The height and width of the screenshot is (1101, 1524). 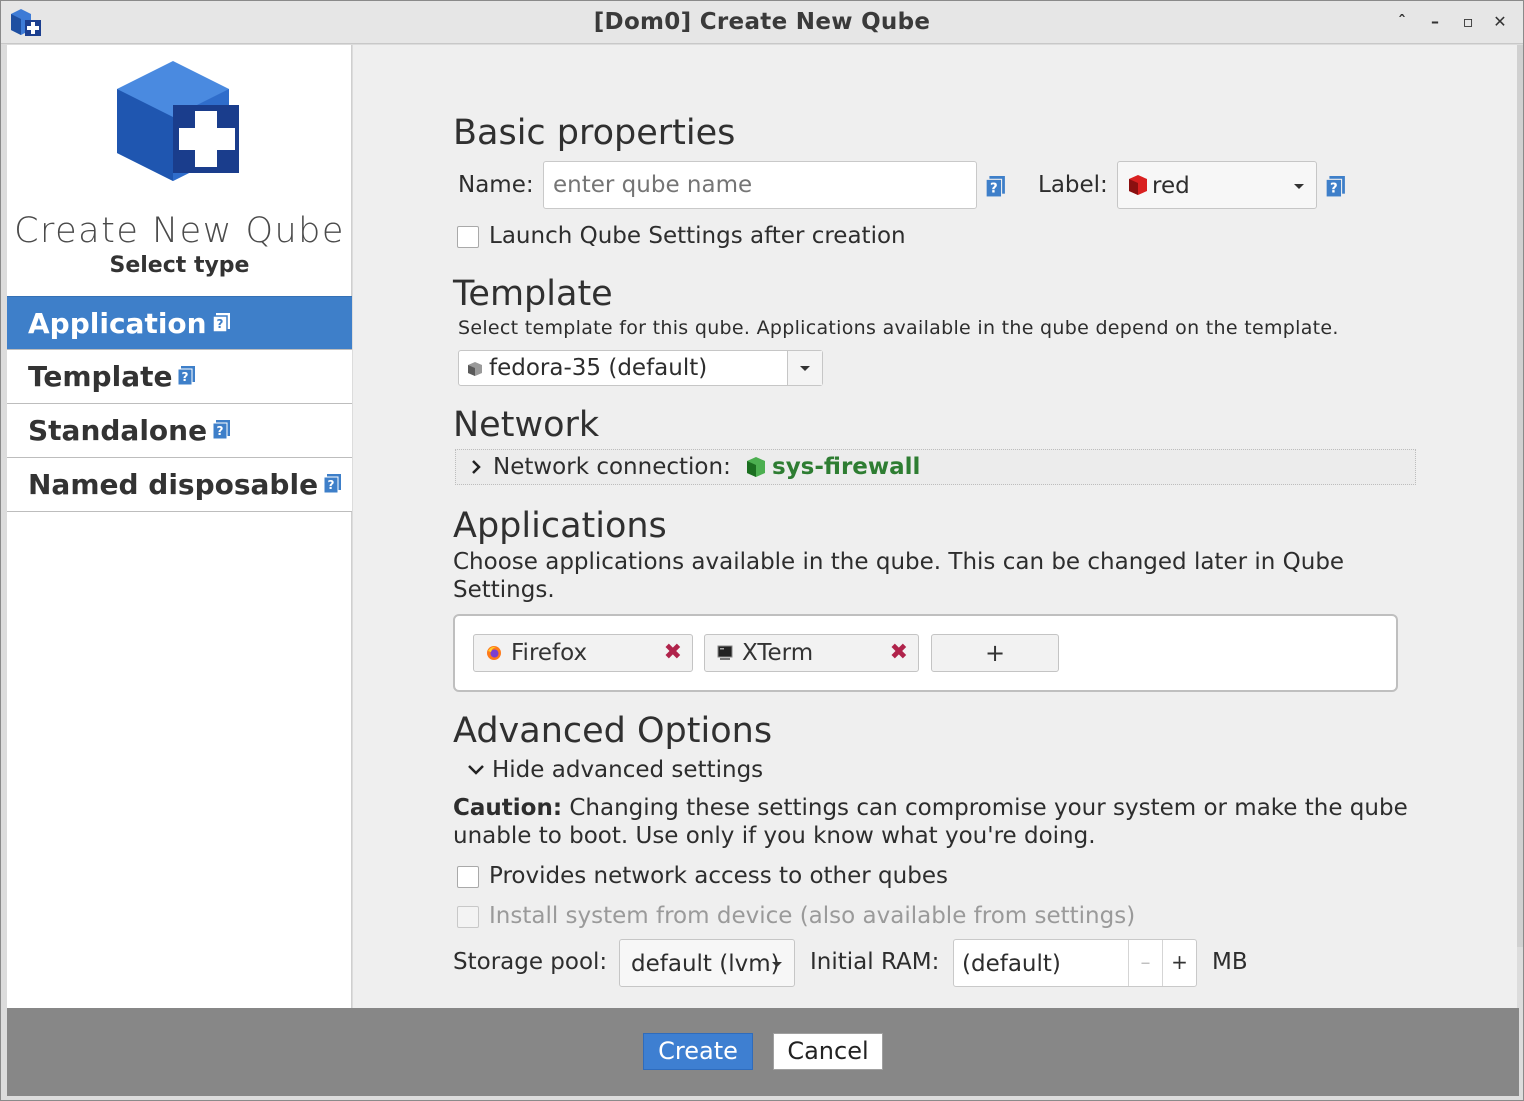 I want to click on ram-unit-label: MB, so click(x=1230, y=962).